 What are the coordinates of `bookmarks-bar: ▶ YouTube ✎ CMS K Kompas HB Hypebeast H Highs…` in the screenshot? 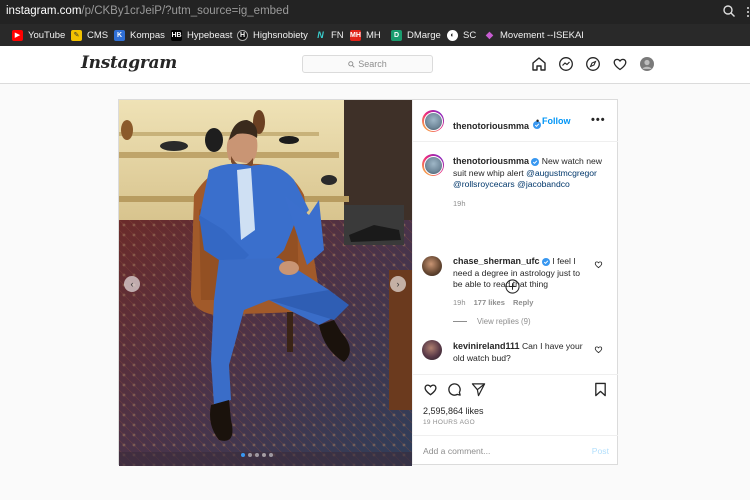 It's located at (375, 35).